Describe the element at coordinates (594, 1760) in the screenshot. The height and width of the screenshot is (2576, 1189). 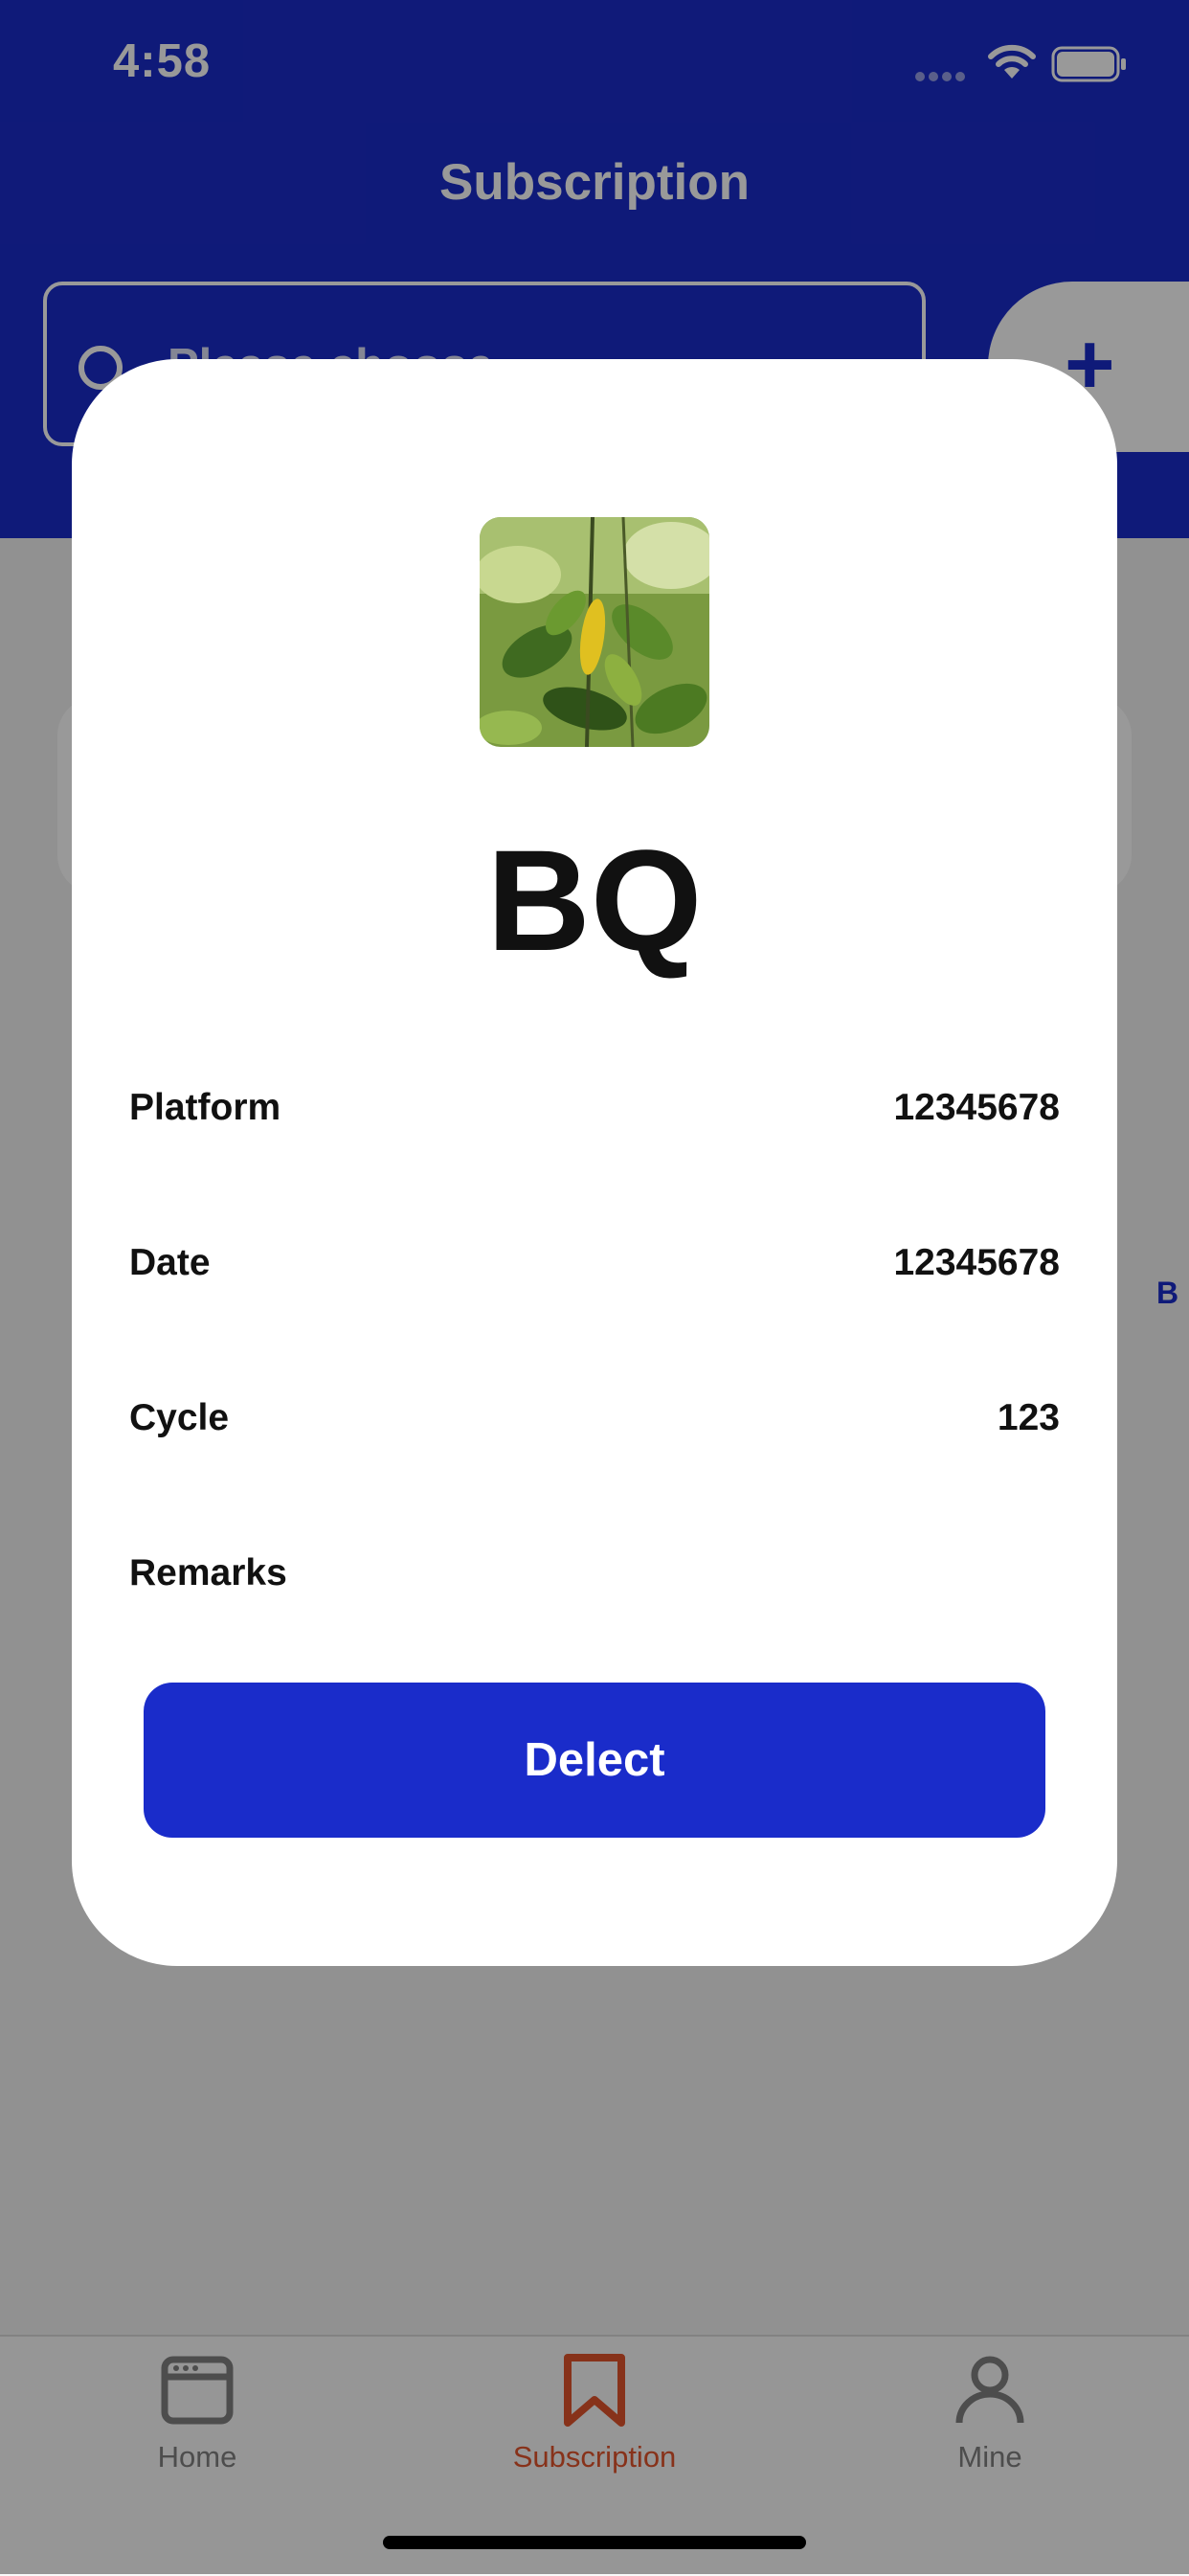
I see `delete-button: Delect` at that location.